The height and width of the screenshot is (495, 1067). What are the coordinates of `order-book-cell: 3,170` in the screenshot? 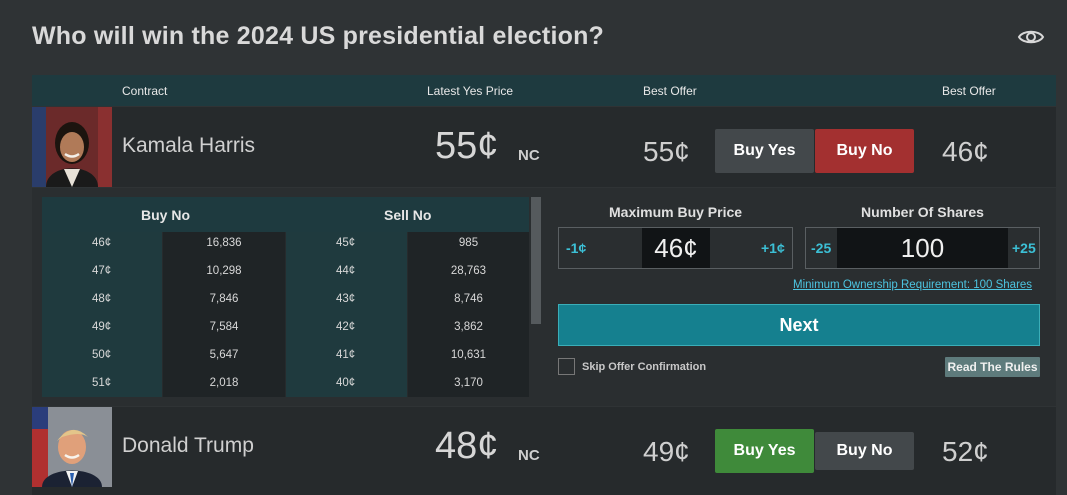 It's located at (468, 383).